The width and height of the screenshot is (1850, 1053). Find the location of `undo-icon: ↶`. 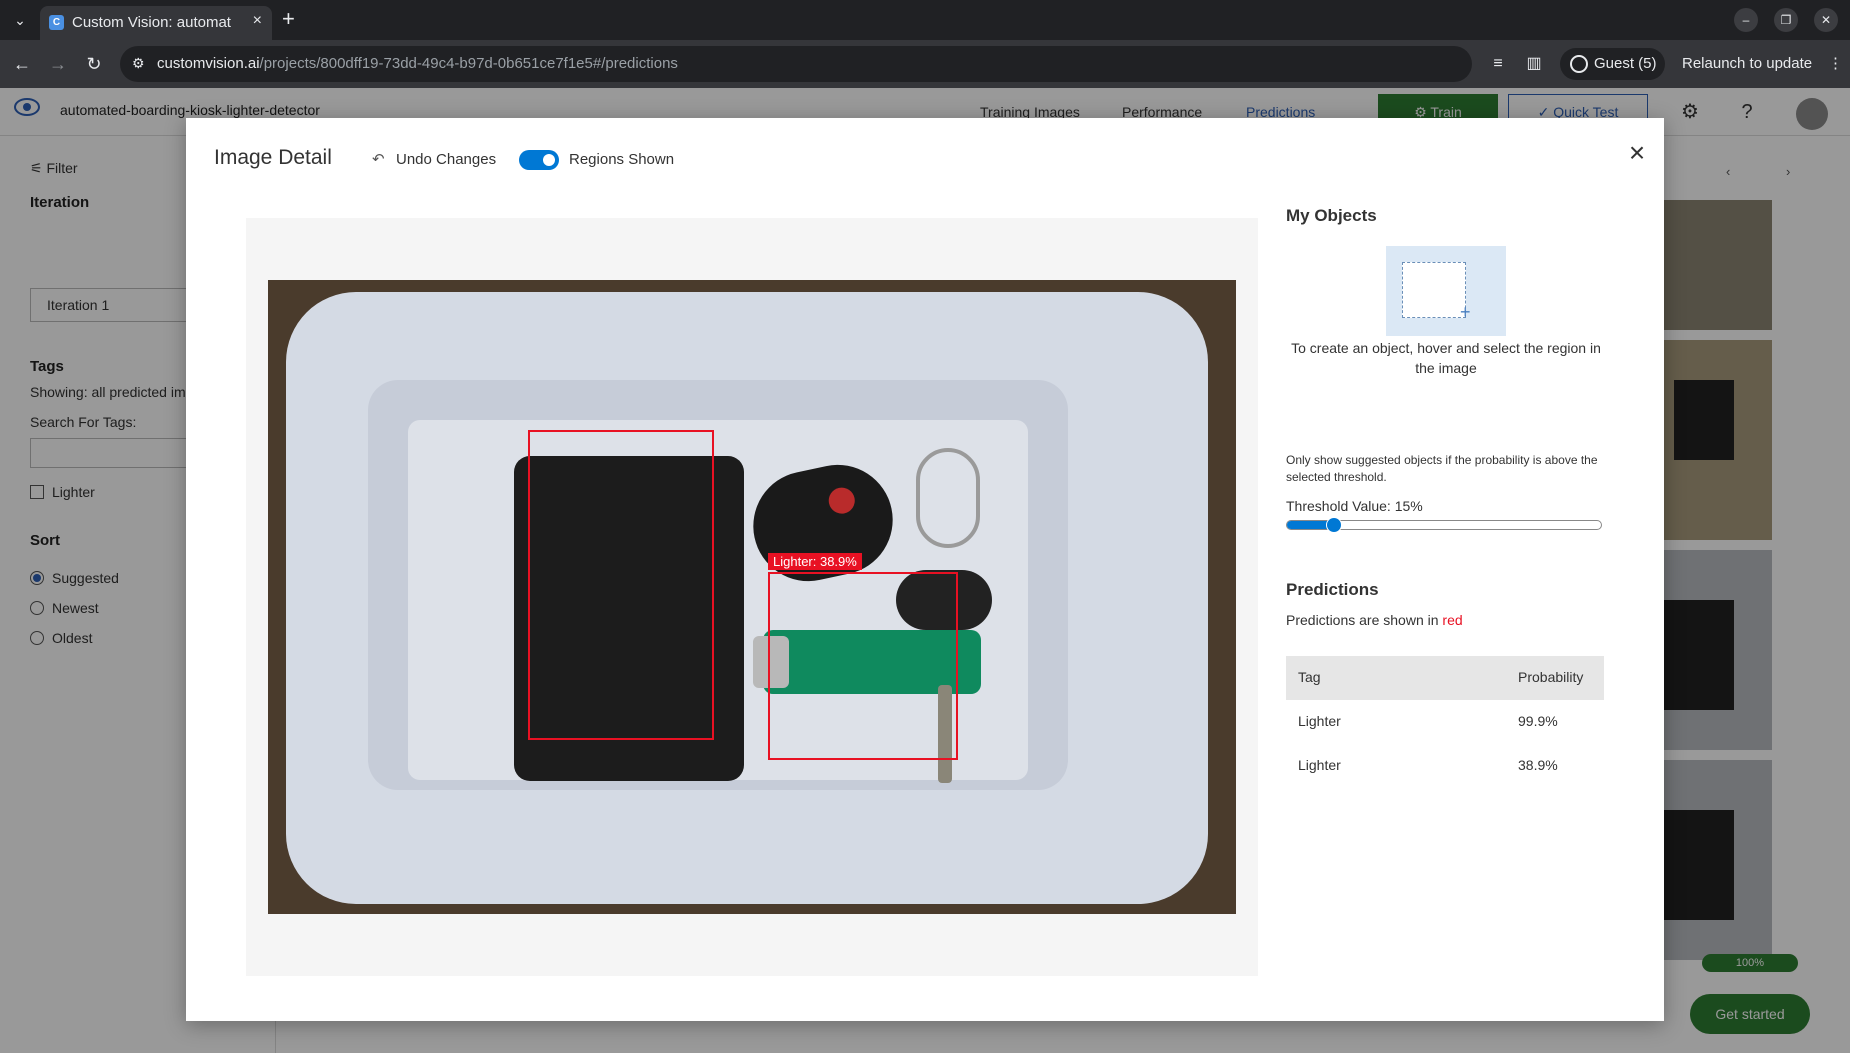

undo-icon: ↶ is located at coordinates (378, 159).